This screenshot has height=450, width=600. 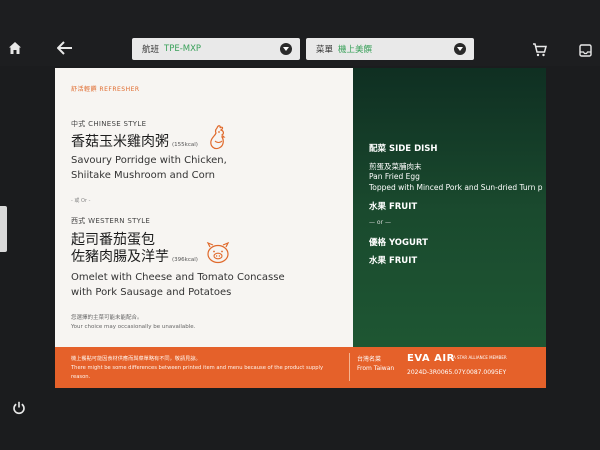 I want to click on pig-icon, so click(x=218, y=253).